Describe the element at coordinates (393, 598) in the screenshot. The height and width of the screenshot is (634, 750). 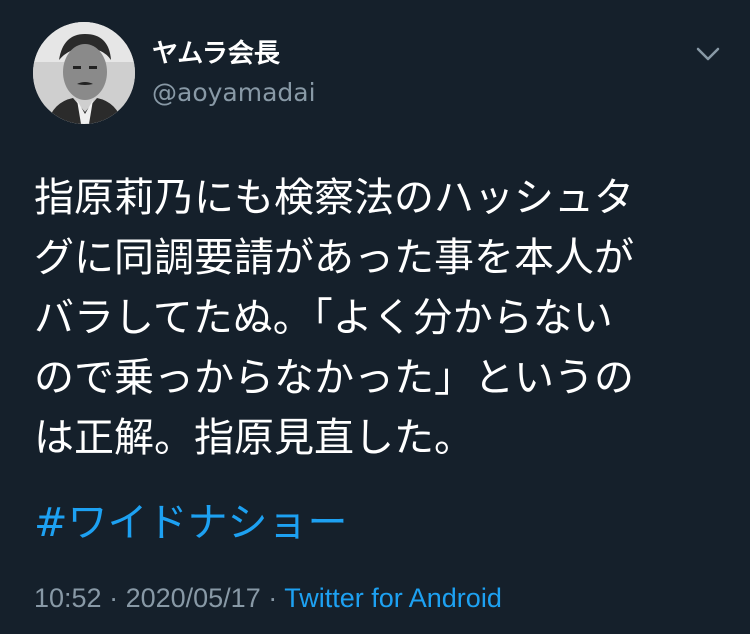
I see `source-link: Twitter for Android` at that location.